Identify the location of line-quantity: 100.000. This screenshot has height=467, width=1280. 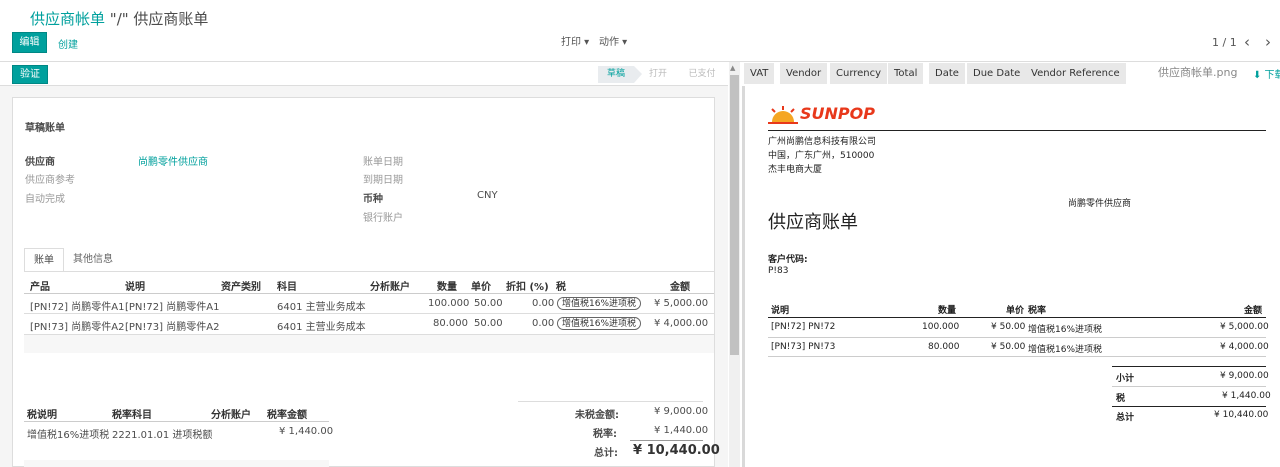
(449, 303).